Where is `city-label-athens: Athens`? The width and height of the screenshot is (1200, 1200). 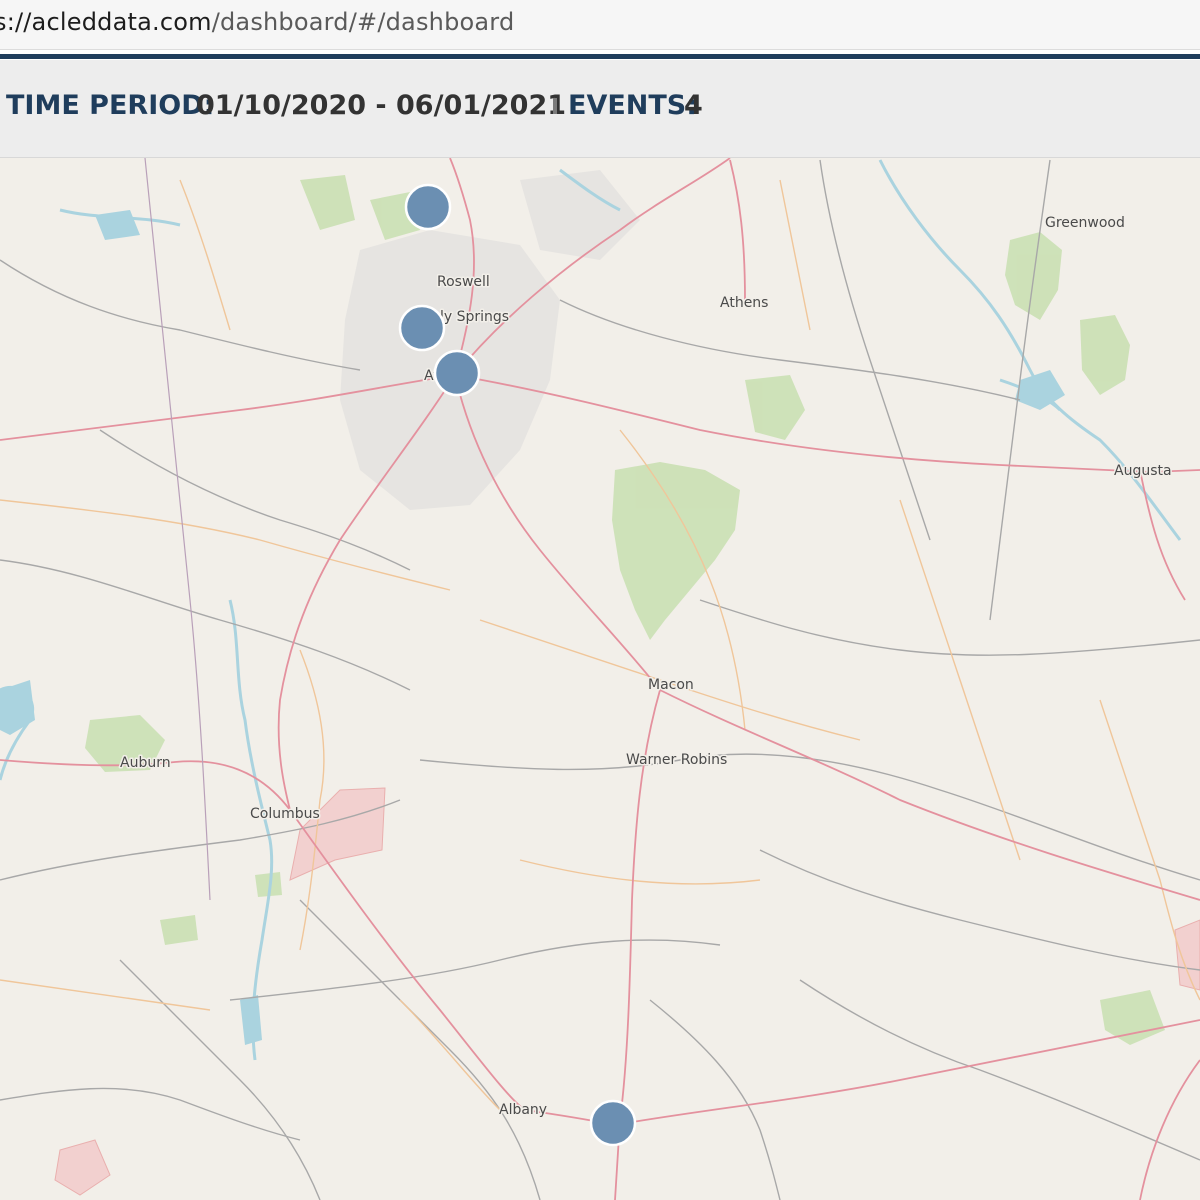 city-label-athens: Athens is located at coordinates (744, 303).